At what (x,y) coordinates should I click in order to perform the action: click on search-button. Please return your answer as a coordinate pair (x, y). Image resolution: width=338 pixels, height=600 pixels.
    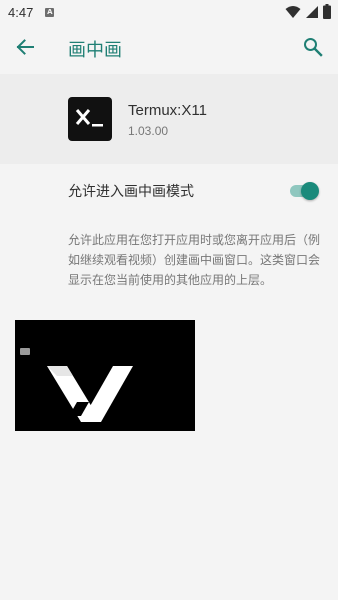
    Looking at the image, I should click on (313, 49).